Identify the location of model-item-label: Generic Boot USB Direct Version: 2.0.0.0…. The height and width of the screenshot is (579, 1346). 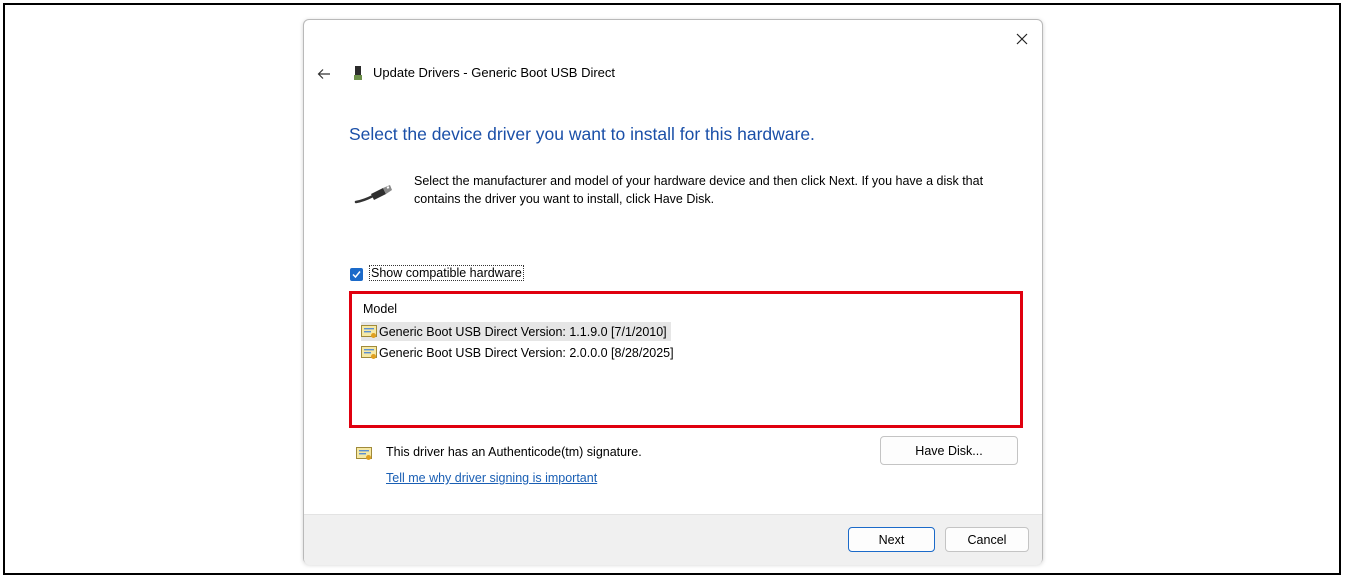
(526, 352).